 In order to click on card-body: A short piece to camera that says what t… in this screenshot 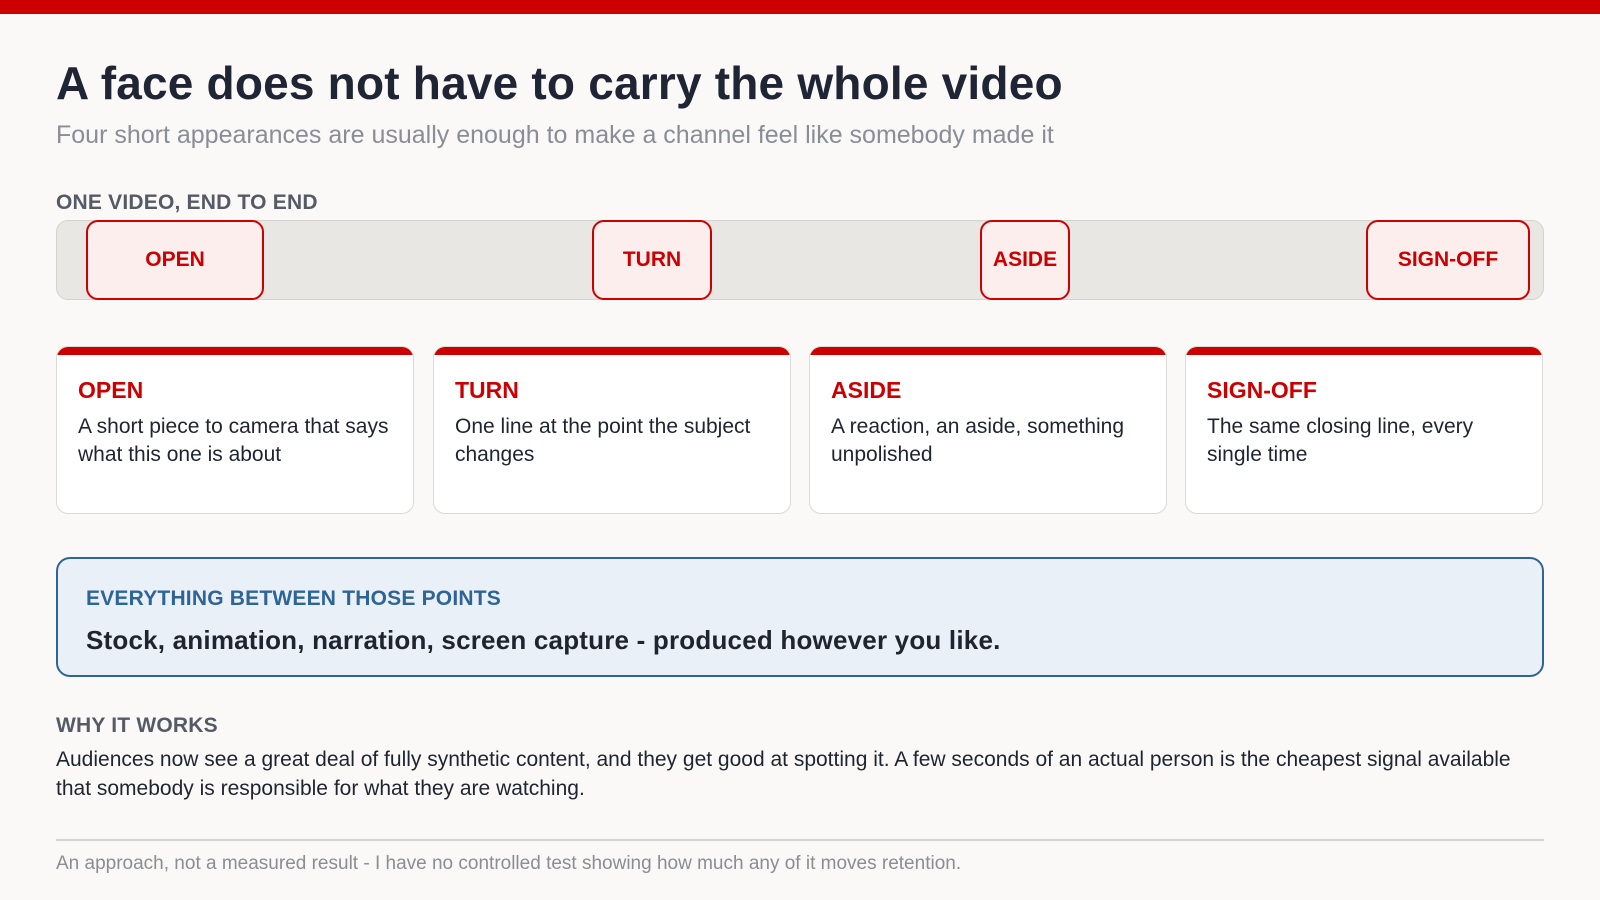, I will do `click(233, 440)`.